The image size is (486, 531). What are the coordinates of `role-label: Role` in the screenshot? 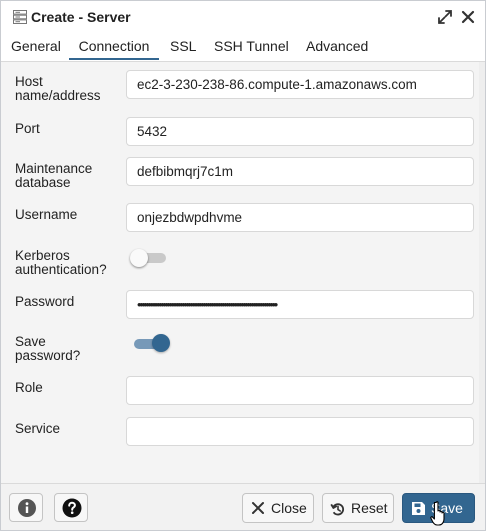 It's located at (29, 387).